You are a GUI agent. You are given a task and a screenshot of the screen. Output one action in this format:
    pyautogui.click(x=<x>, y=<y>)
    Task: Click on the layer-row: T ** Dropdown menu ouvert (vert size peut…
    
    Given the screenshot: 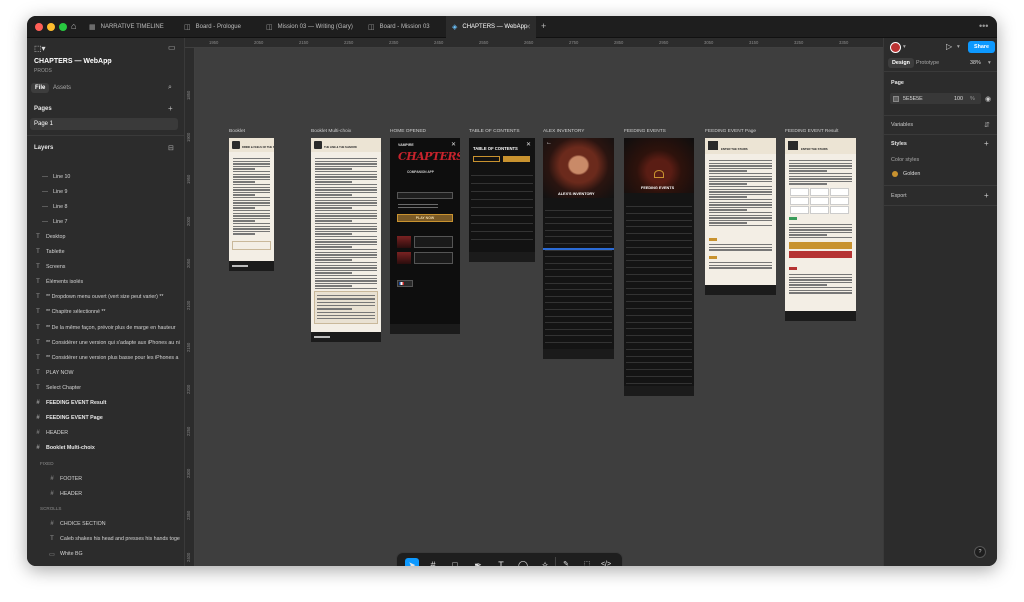 What is the action you would take?
    pyautogui.click(x=105, y=297)
    